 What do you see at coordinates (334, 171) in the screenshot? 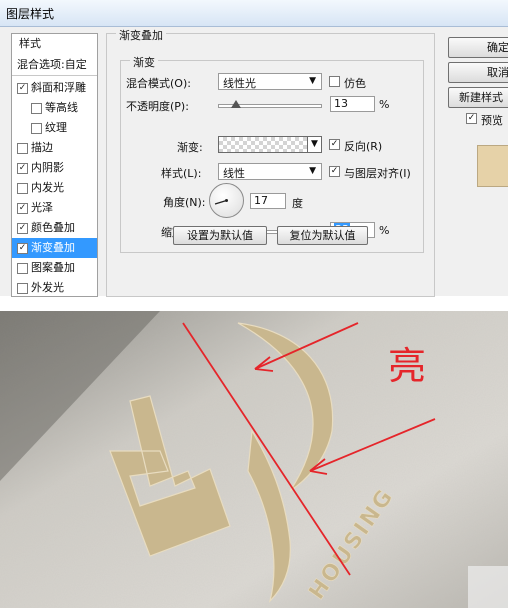
I see `align-checkbox: ✓` at bounding box center [334, 171].